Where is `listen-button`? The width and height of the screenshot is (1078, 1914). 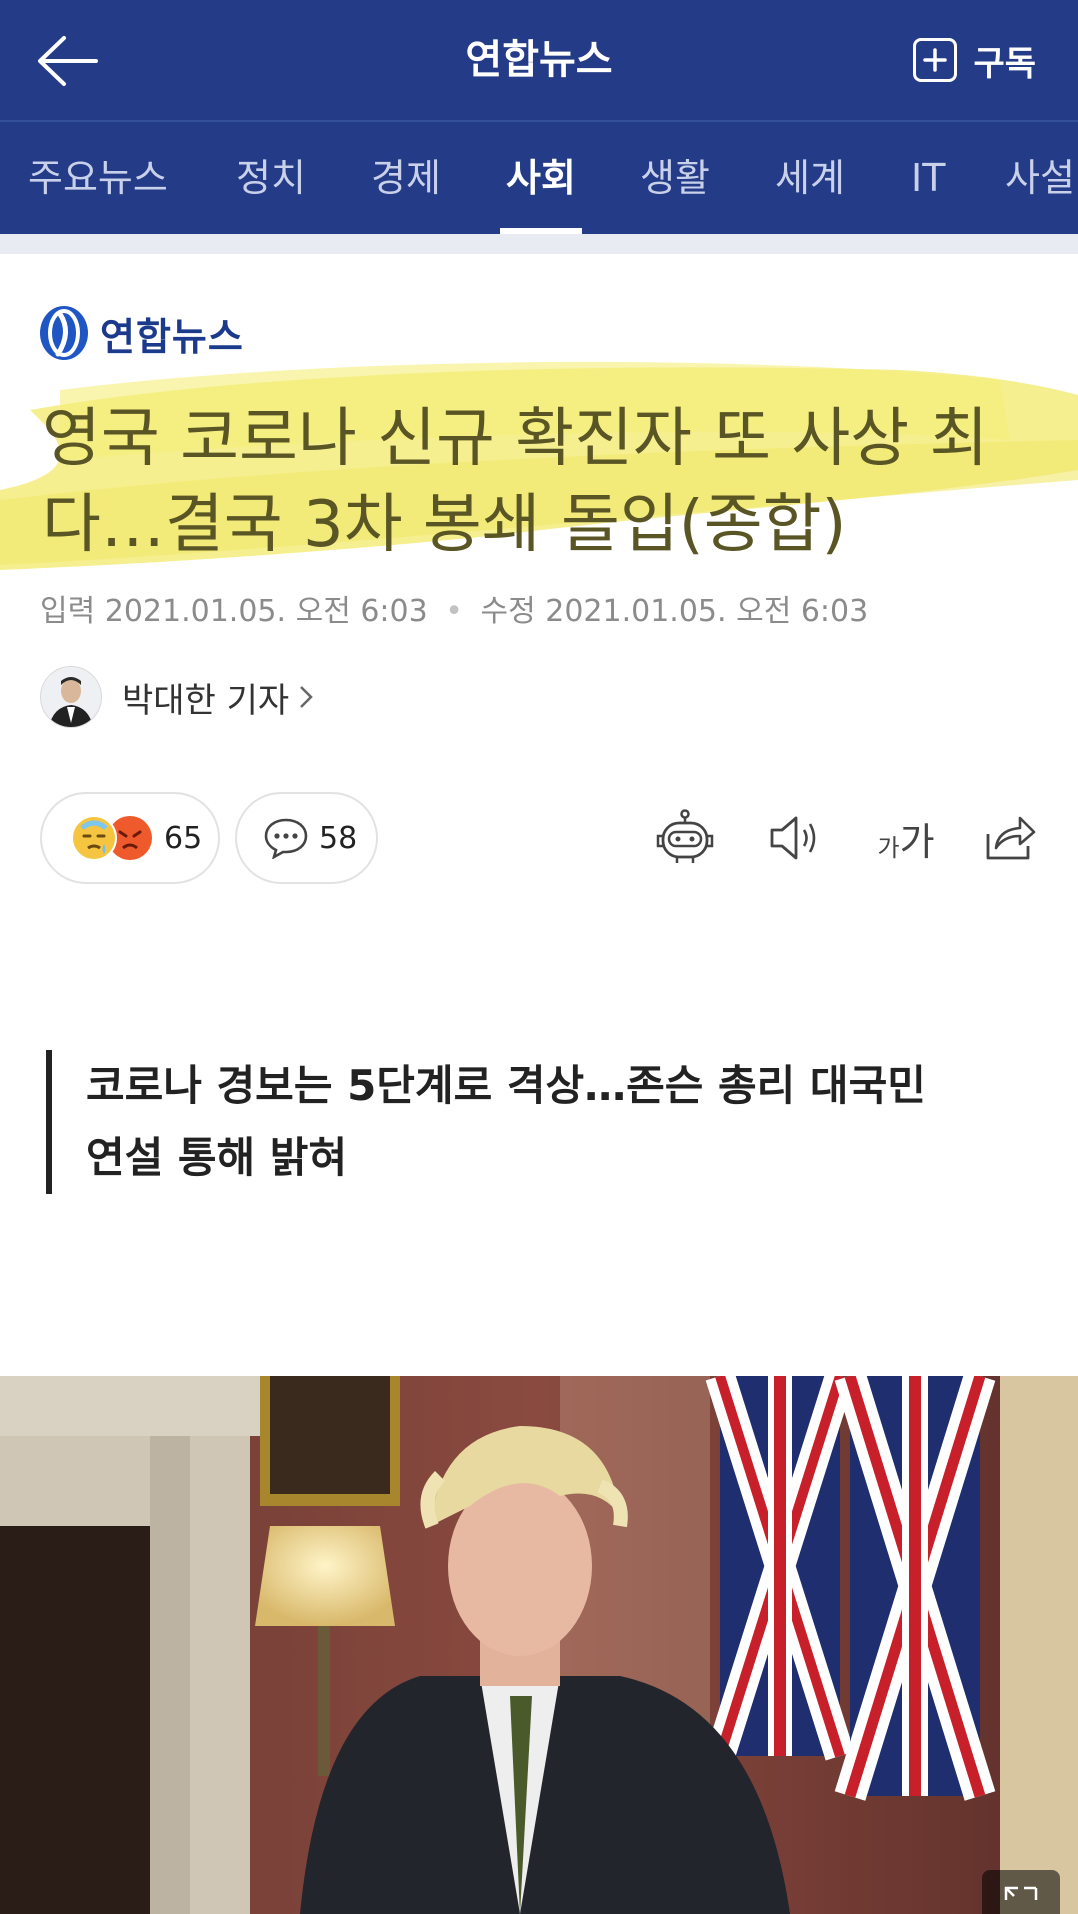 listen-button is located at coordinates (794, 838).